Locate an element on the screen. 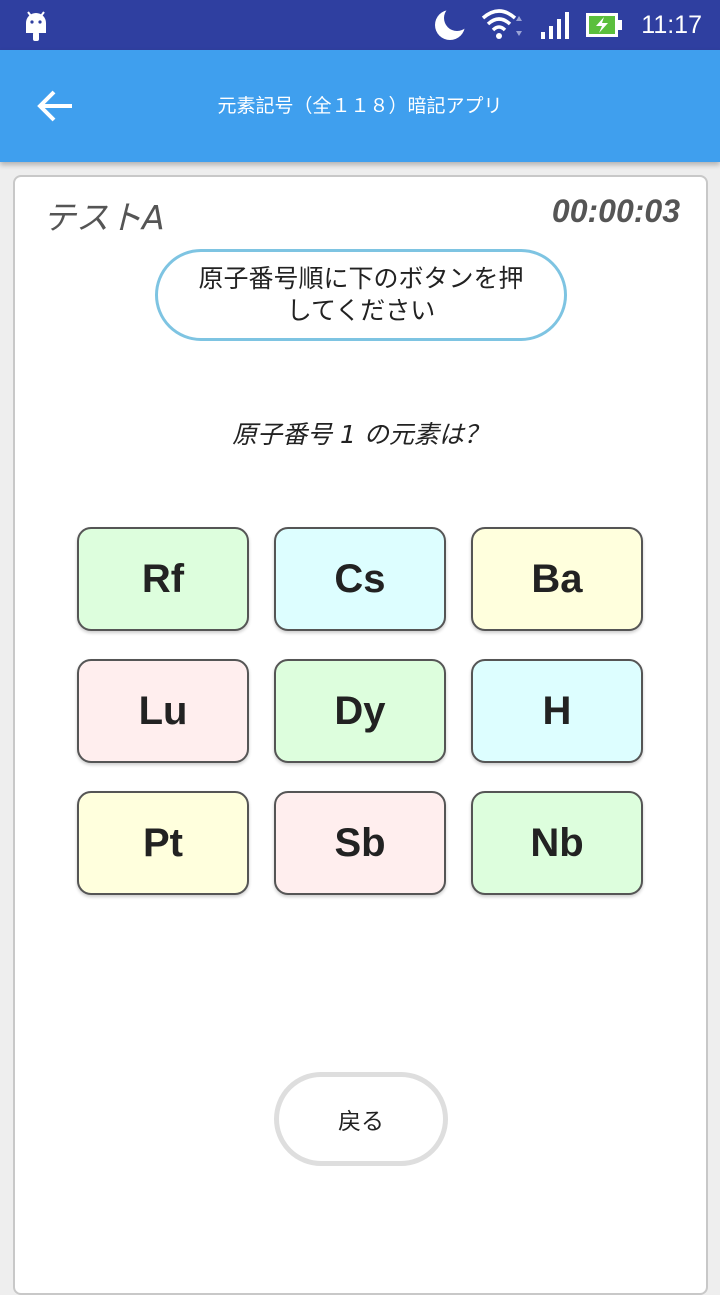  element-button: Dy is located at coordinates (360, 711).